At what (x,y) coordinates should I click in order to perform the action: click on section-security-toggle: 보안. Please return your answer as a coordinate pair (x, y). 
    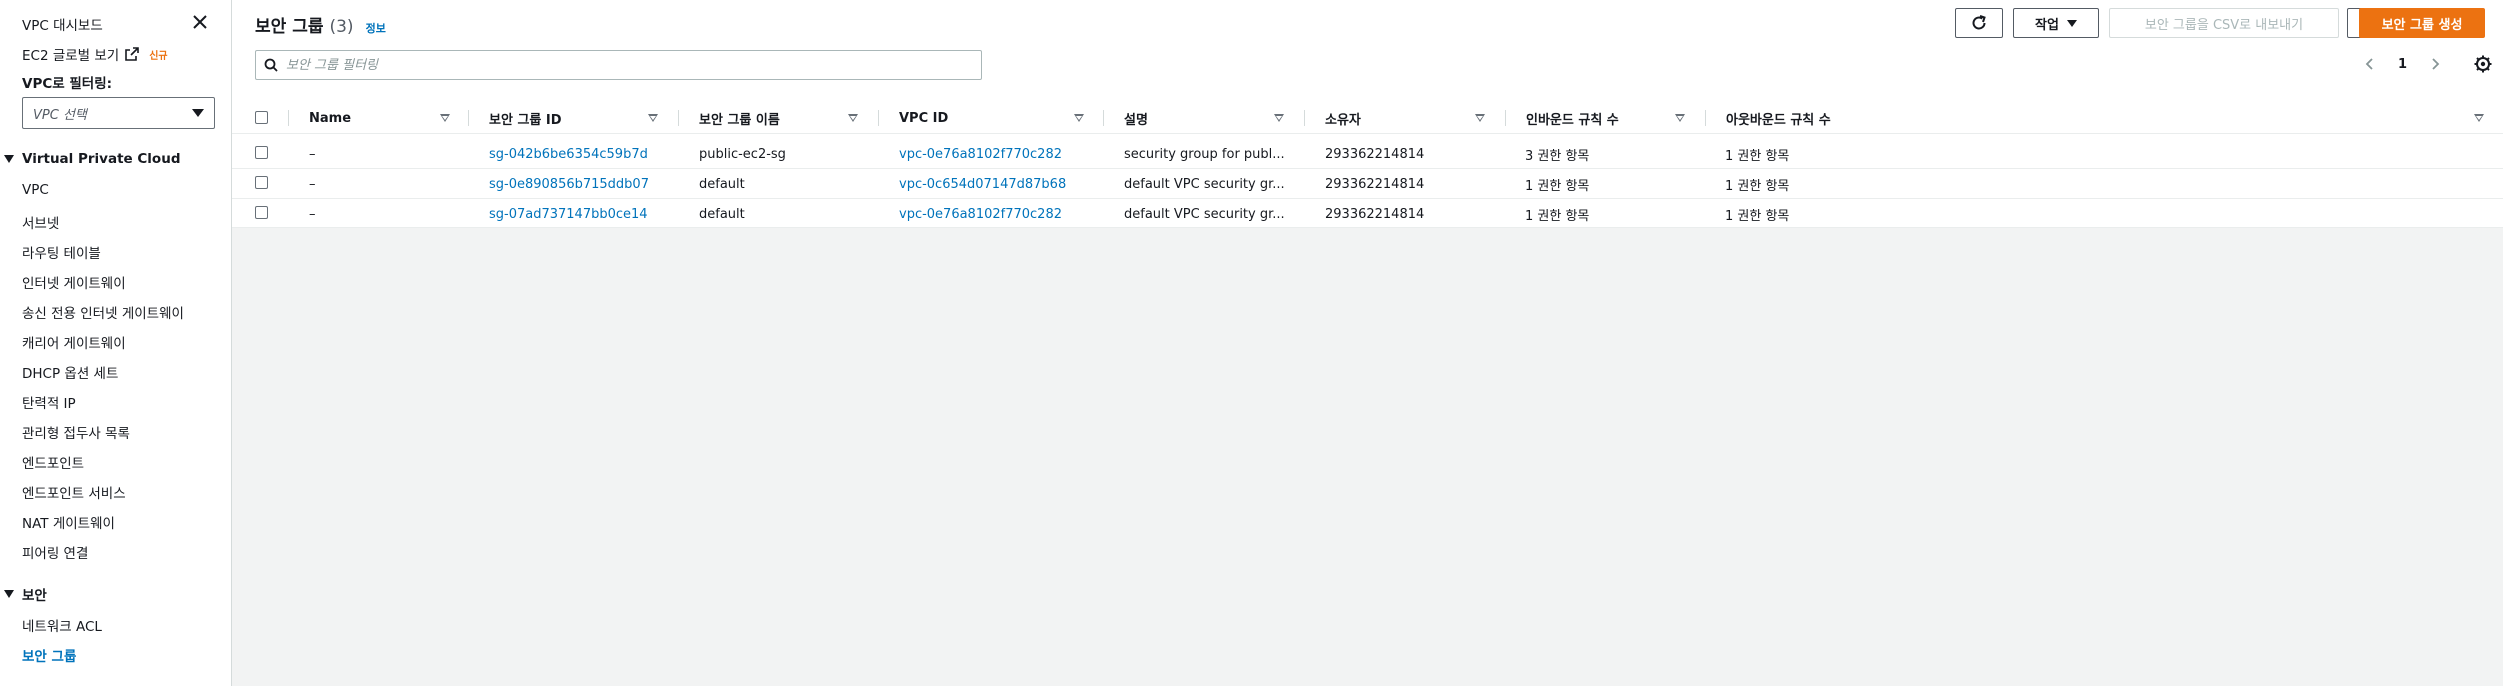
    Looking at the image, I should click on (25, 594).